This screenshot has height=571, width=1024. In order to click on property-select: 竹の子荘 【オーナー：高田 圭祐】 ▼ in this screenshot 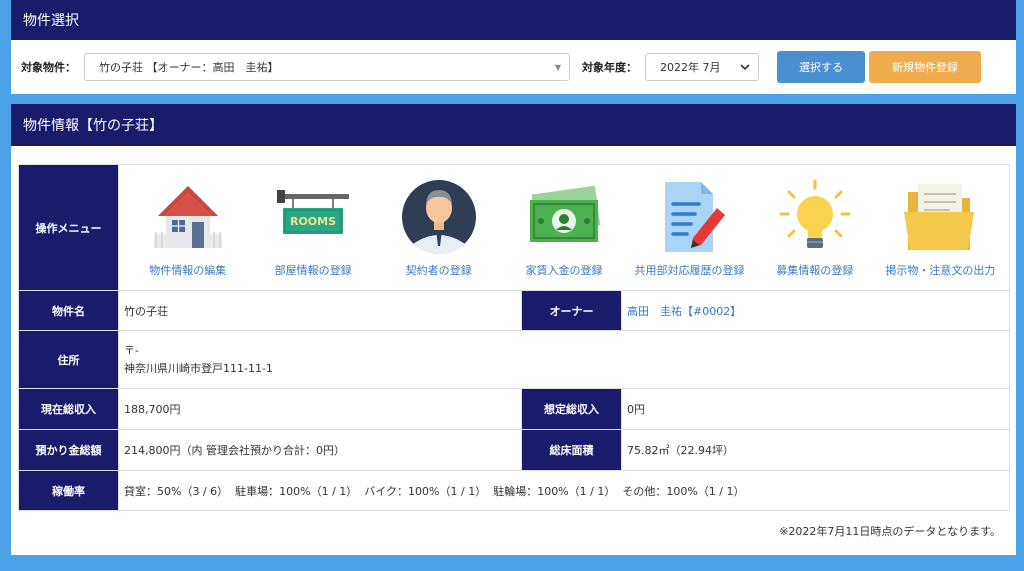, I will do `click(327, 67)`.